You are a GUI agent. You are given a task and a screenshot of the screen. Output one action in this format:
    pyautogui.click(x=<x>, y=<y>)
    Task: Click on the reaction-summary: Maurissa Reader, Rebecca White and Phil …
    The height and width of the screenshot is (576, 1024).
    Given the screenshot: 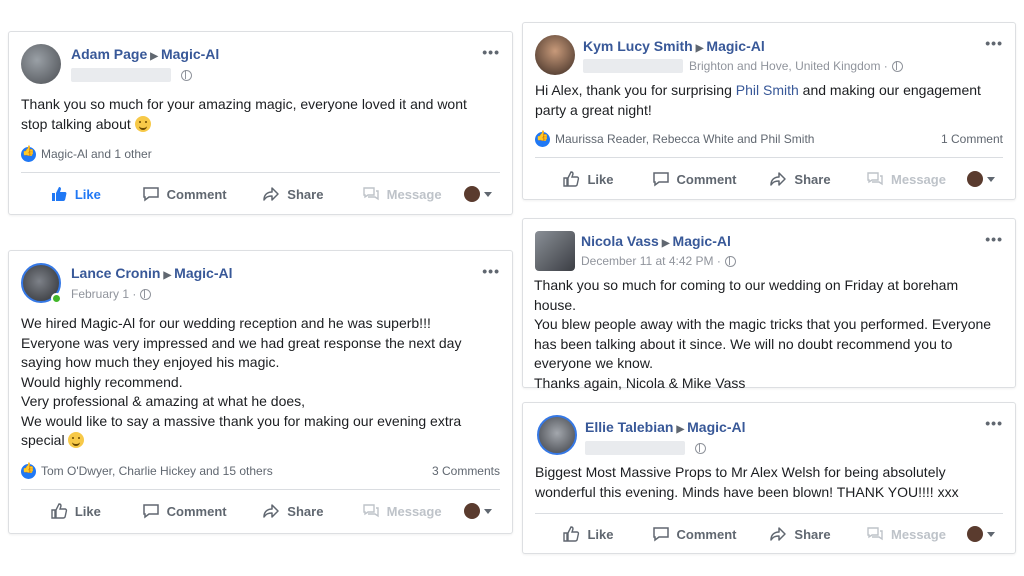 What is the action you would take?
    pyautogui.click(x=769, y=139)
    